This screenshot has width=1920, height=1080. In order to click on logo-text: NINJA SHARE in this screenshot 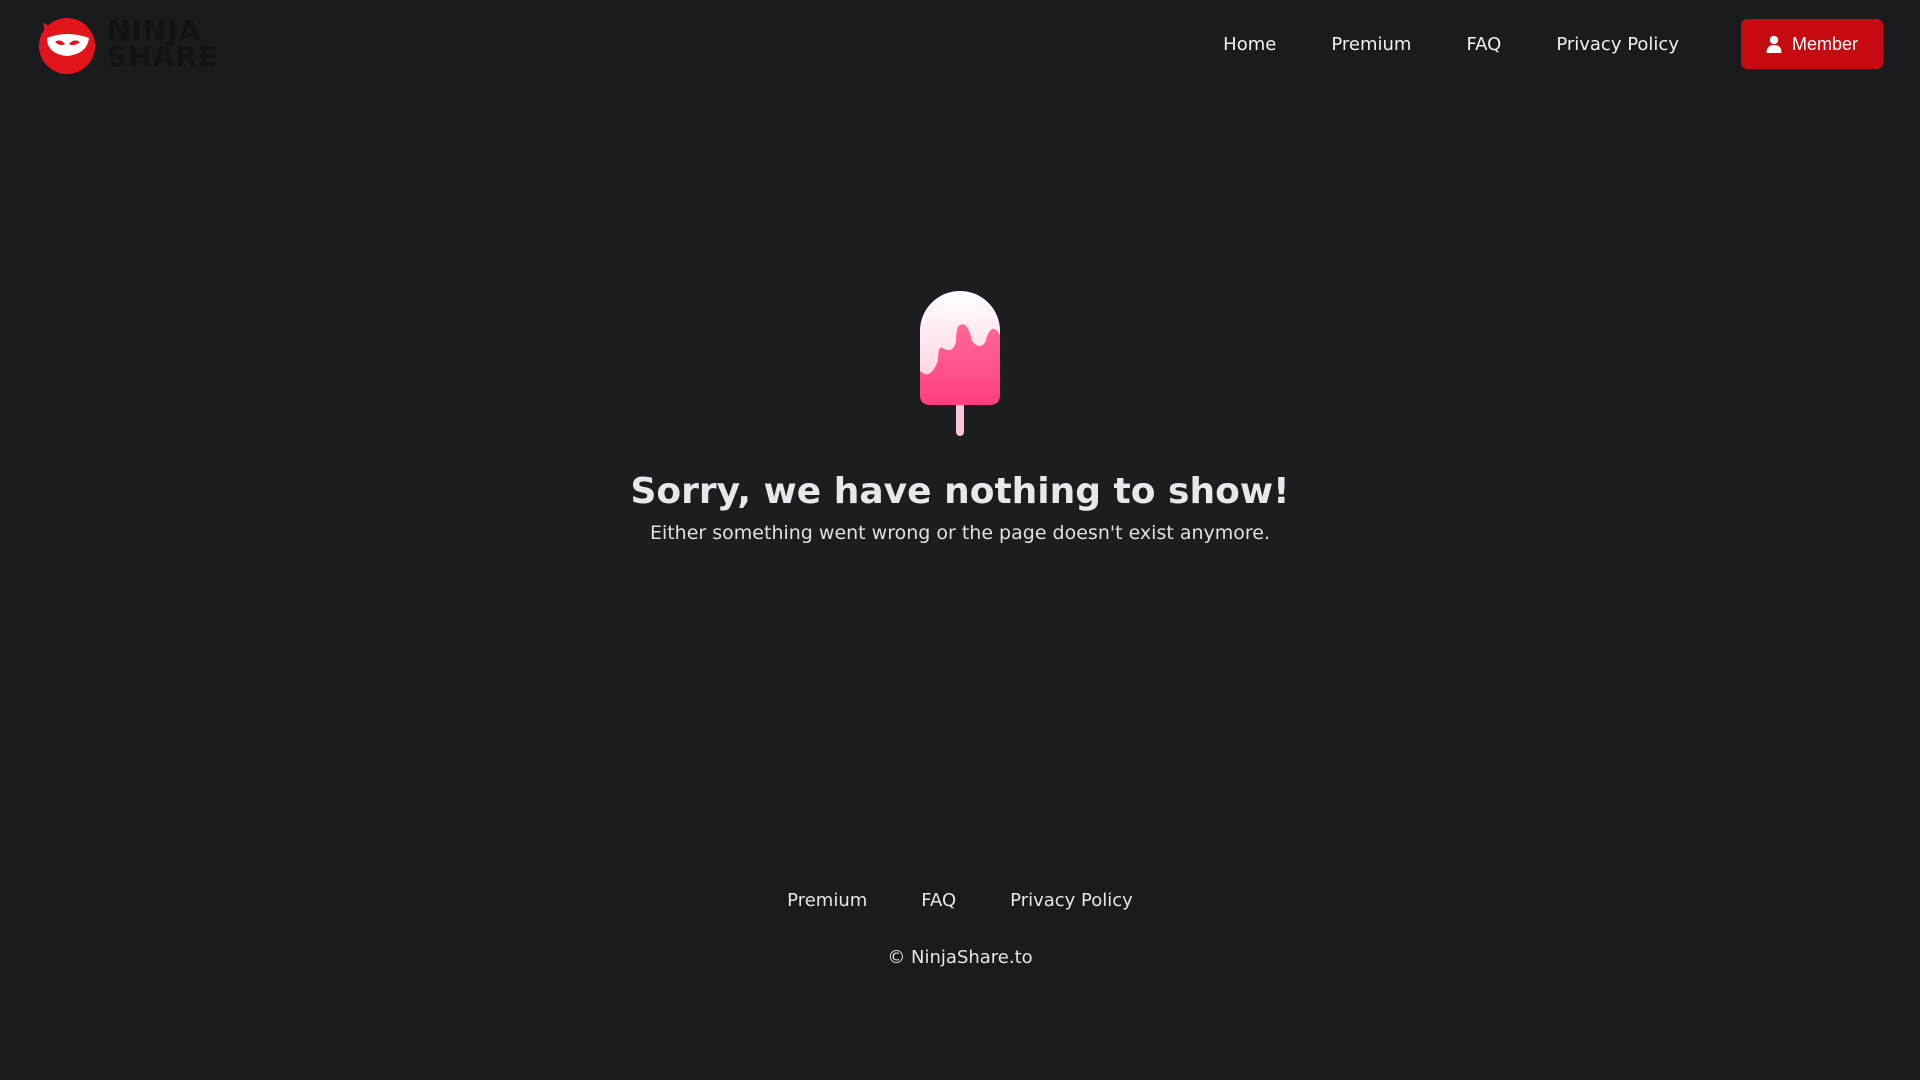, I will do `click(162, 45)`.